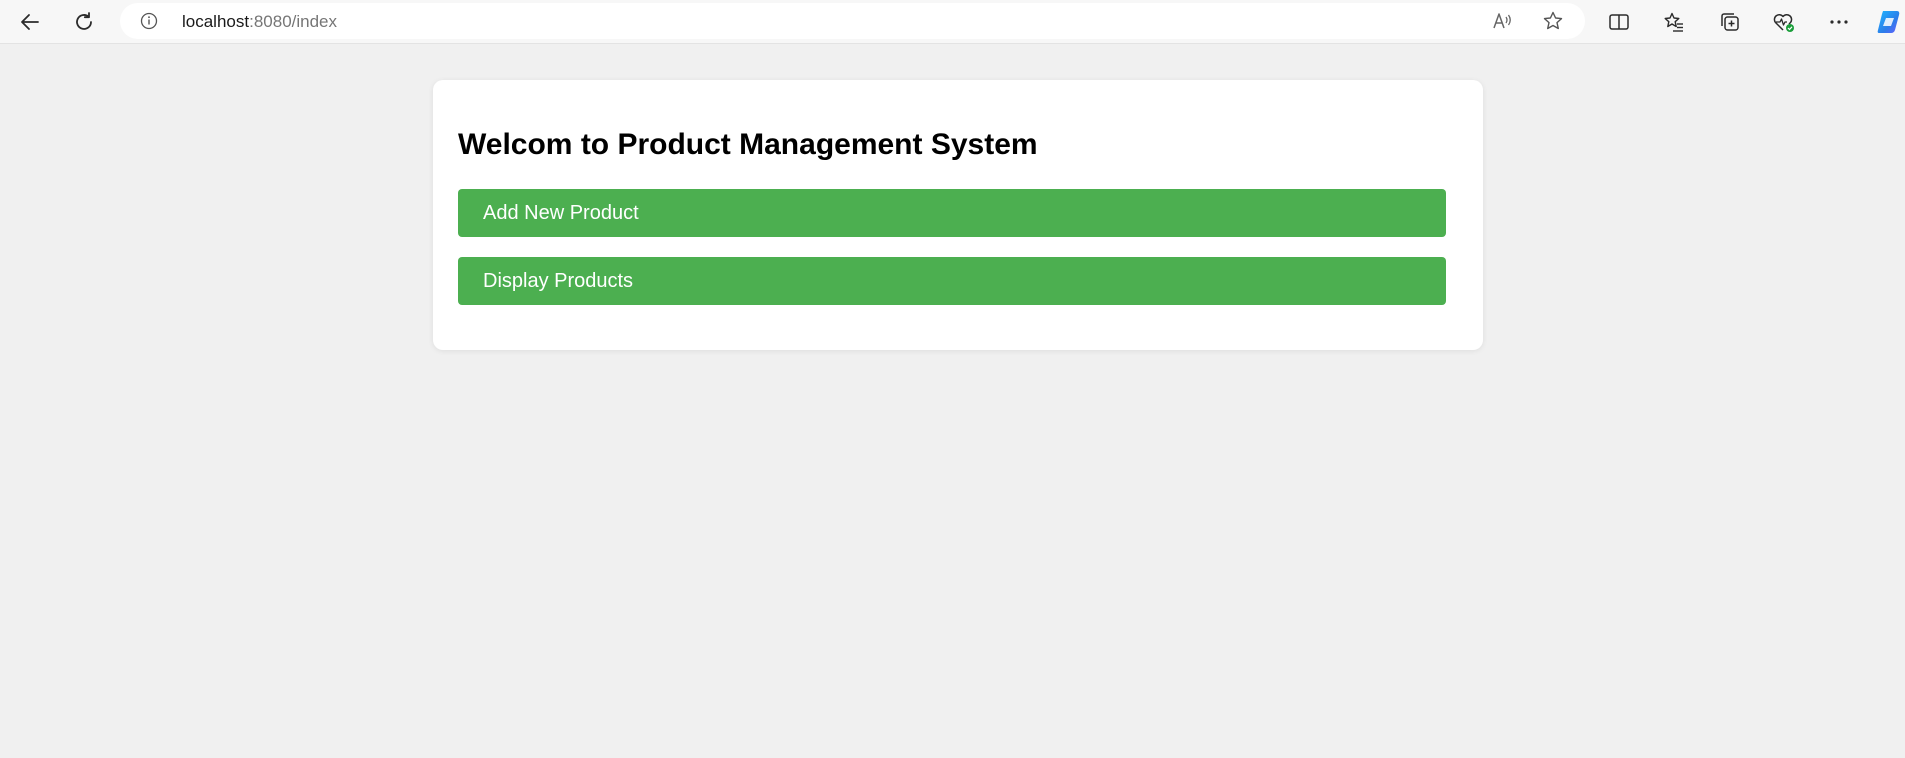 Image resolution: width=1905 pixels, height=758 pixels. I want to click on url-path: :8080/index, so click(293, 21).